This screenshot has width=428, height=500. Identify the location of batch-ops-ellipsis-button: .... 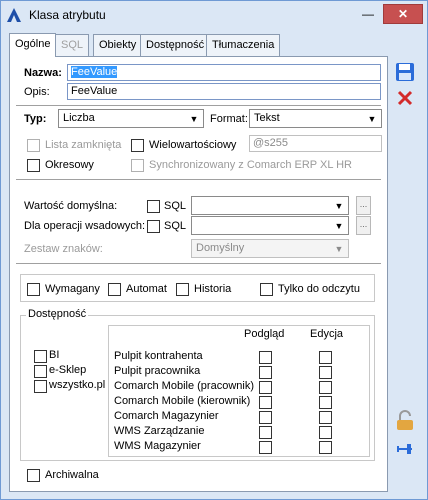
(363, 225).